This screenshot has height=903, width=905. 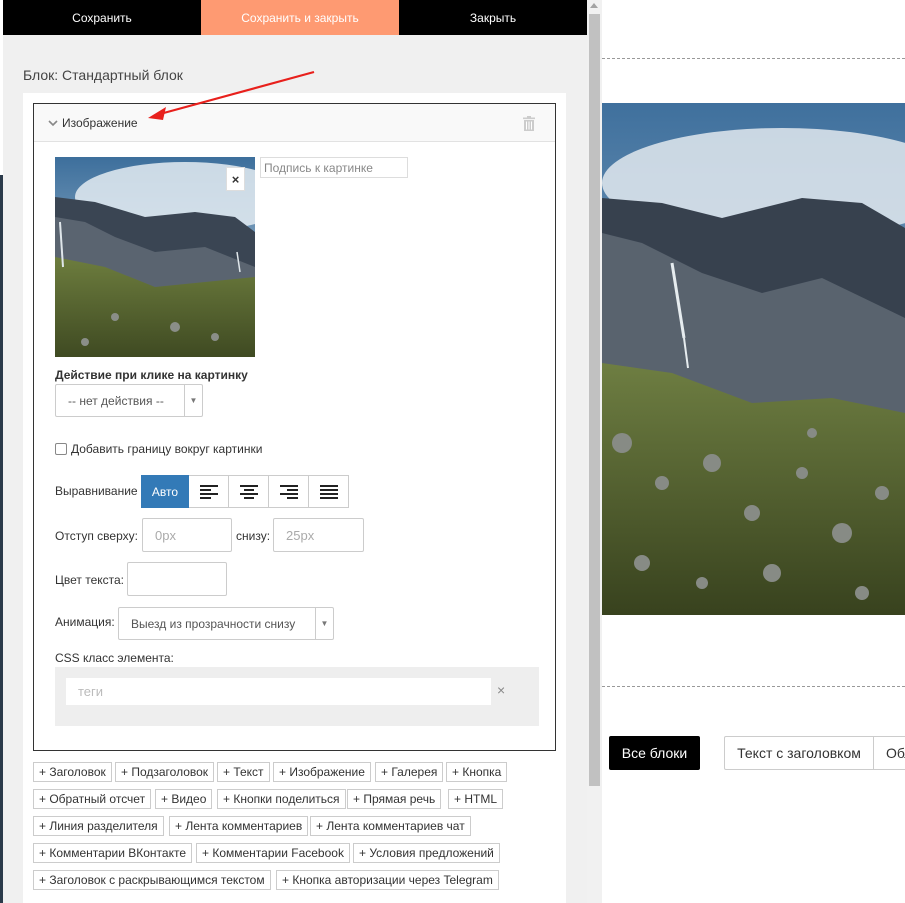 What do you see at coordinates (294, 123) in the screenshot?
I see `image-card-header: Изображение` at bounding box center [294, 123].